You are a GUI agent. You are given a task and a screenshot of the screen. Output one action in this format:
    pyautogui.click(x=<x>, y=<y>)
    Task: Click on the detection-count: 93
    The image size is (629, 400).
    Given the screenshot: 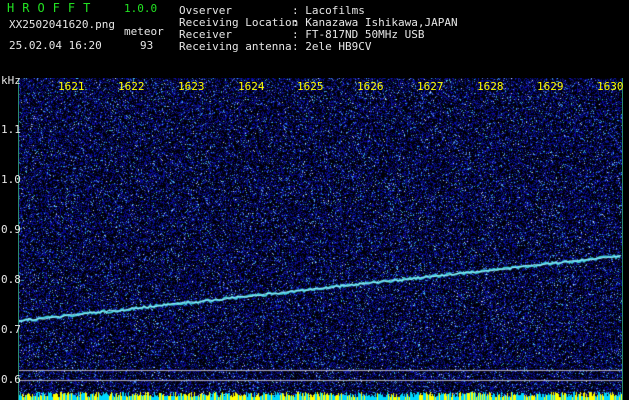 What is the action you would take?
    pyautogui.click(x=147, y=45)
    